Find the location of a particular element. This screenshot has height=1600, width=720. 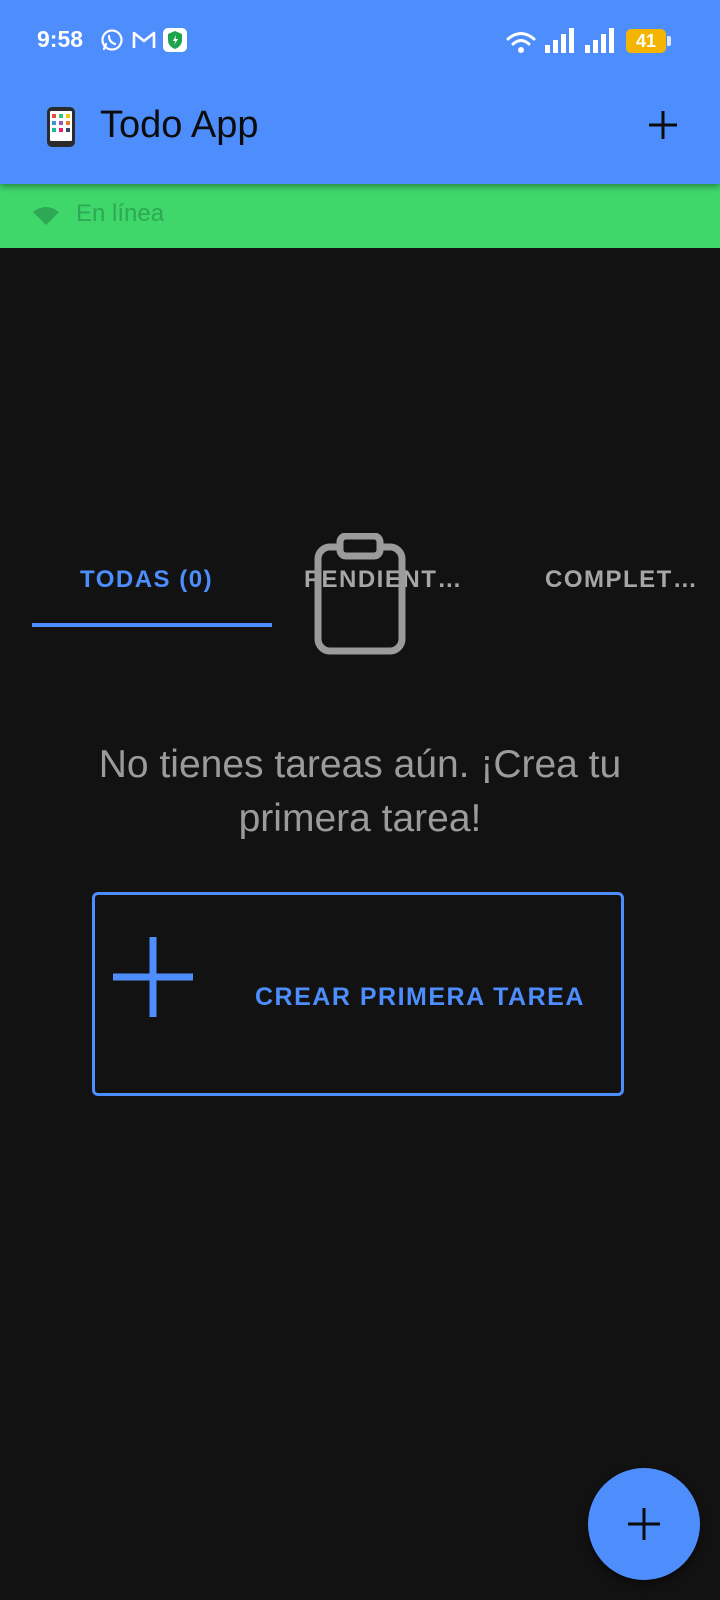

gmail-icon is located at coordinates (144, 39).